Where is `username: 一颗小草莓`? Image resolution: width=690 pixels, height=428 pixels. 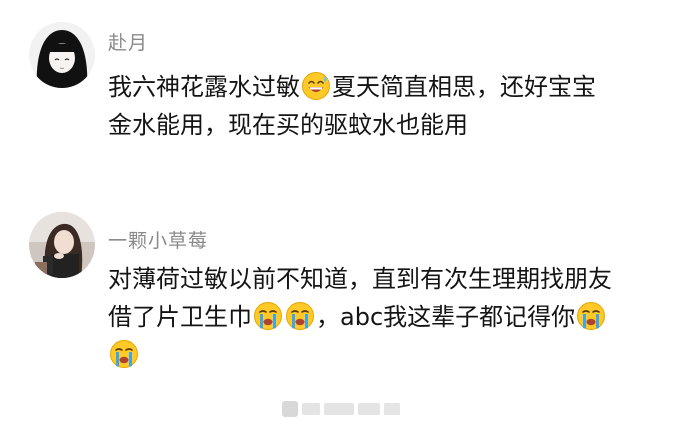 username: 一颗小草莓 is located at coordinates (158, 239).